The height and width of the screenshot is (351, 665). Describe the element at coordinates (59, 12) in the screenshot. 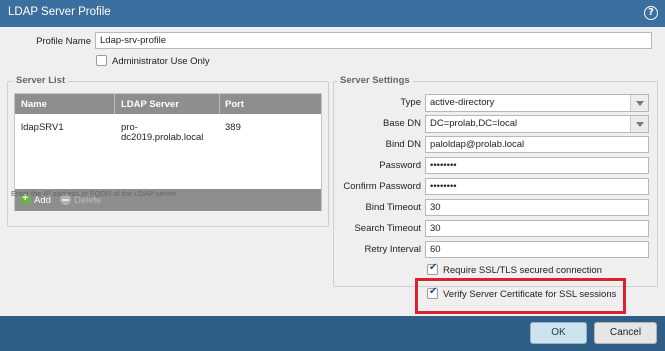

I see `dialog-title: LDAP Server Profile` at that location.